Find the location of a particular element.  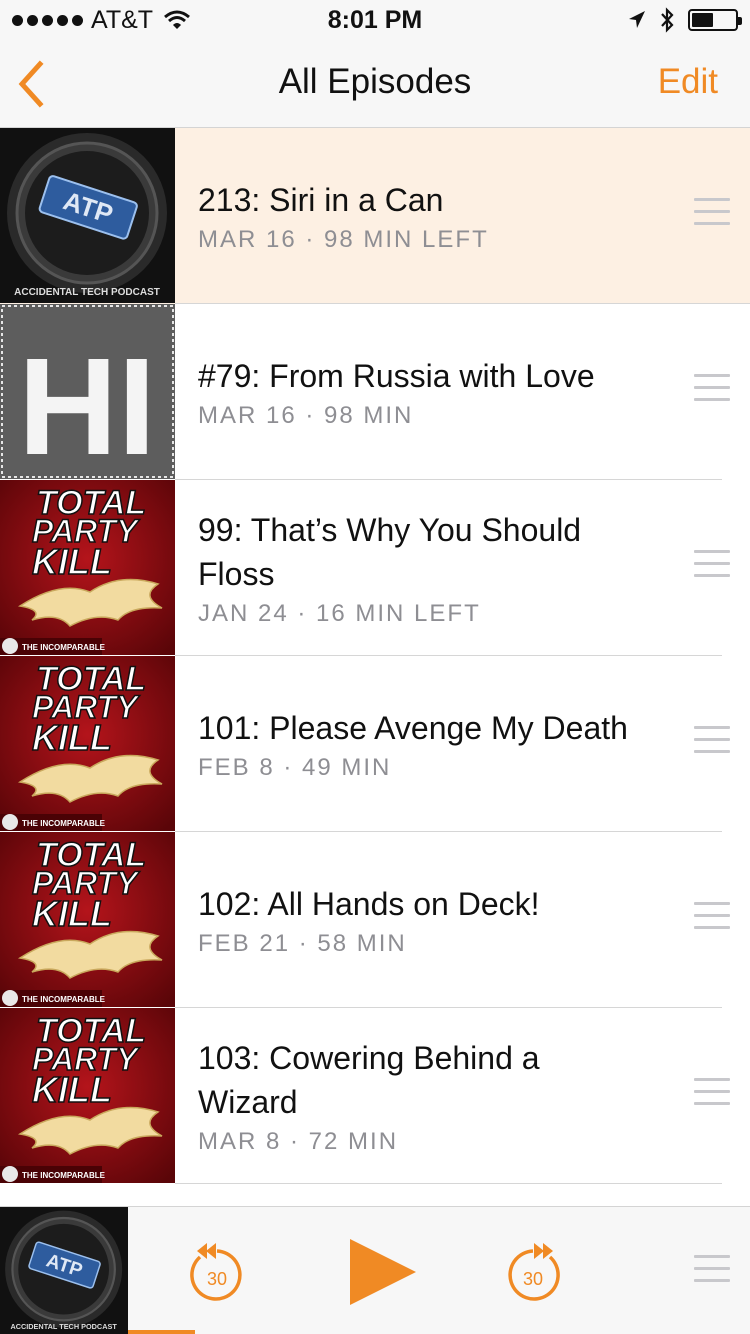

battery-level is located at coordinates (702, 20).